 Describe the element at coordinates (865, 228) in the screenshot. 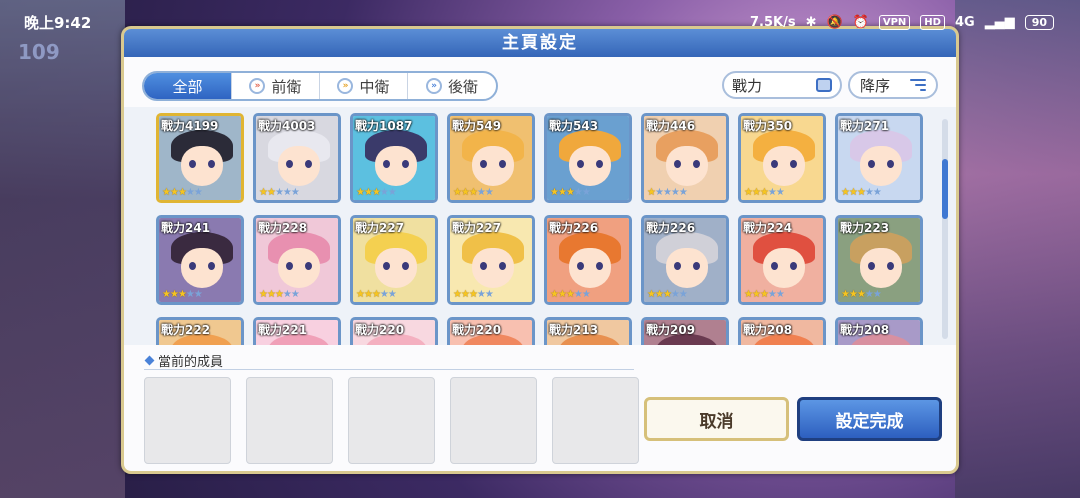

I see `character-power: 戰力223` at that location.